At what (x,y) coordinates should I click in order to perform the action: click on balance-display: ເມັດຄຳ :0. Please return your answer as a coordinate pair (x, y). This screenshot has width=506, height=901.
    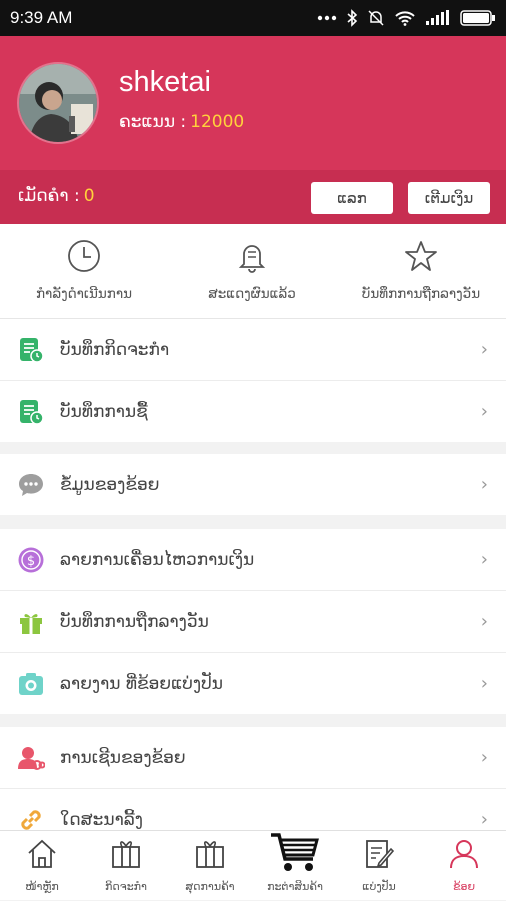
    Looking at the image, I should click on (56, 196).